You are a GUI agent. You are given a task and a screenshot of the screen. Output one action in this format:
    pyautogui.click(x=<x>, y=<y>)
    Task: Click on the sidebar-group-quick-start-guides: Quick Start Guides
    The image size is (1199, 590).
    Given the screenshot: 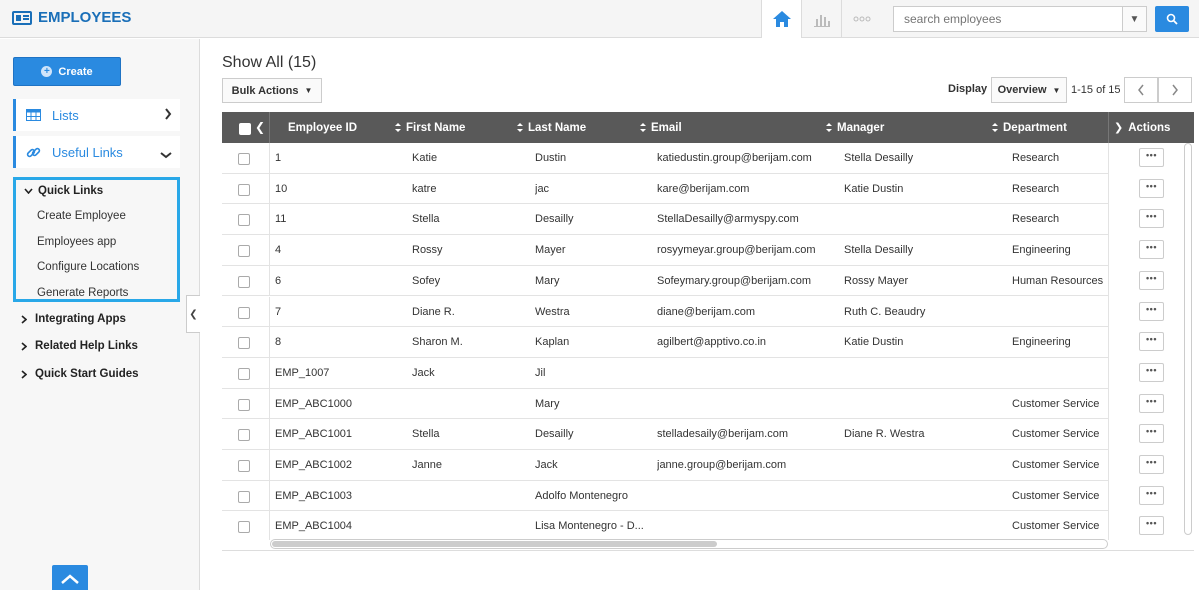 What is the action you would take?
    pyautogui.click(x=80, y=374)
    